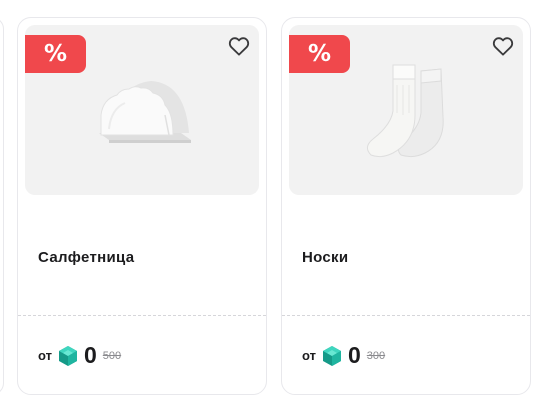  What do you see at coordinates (376, 355) in the screenshot?
I see `old-price: 300` at bounding box center [376, 355].